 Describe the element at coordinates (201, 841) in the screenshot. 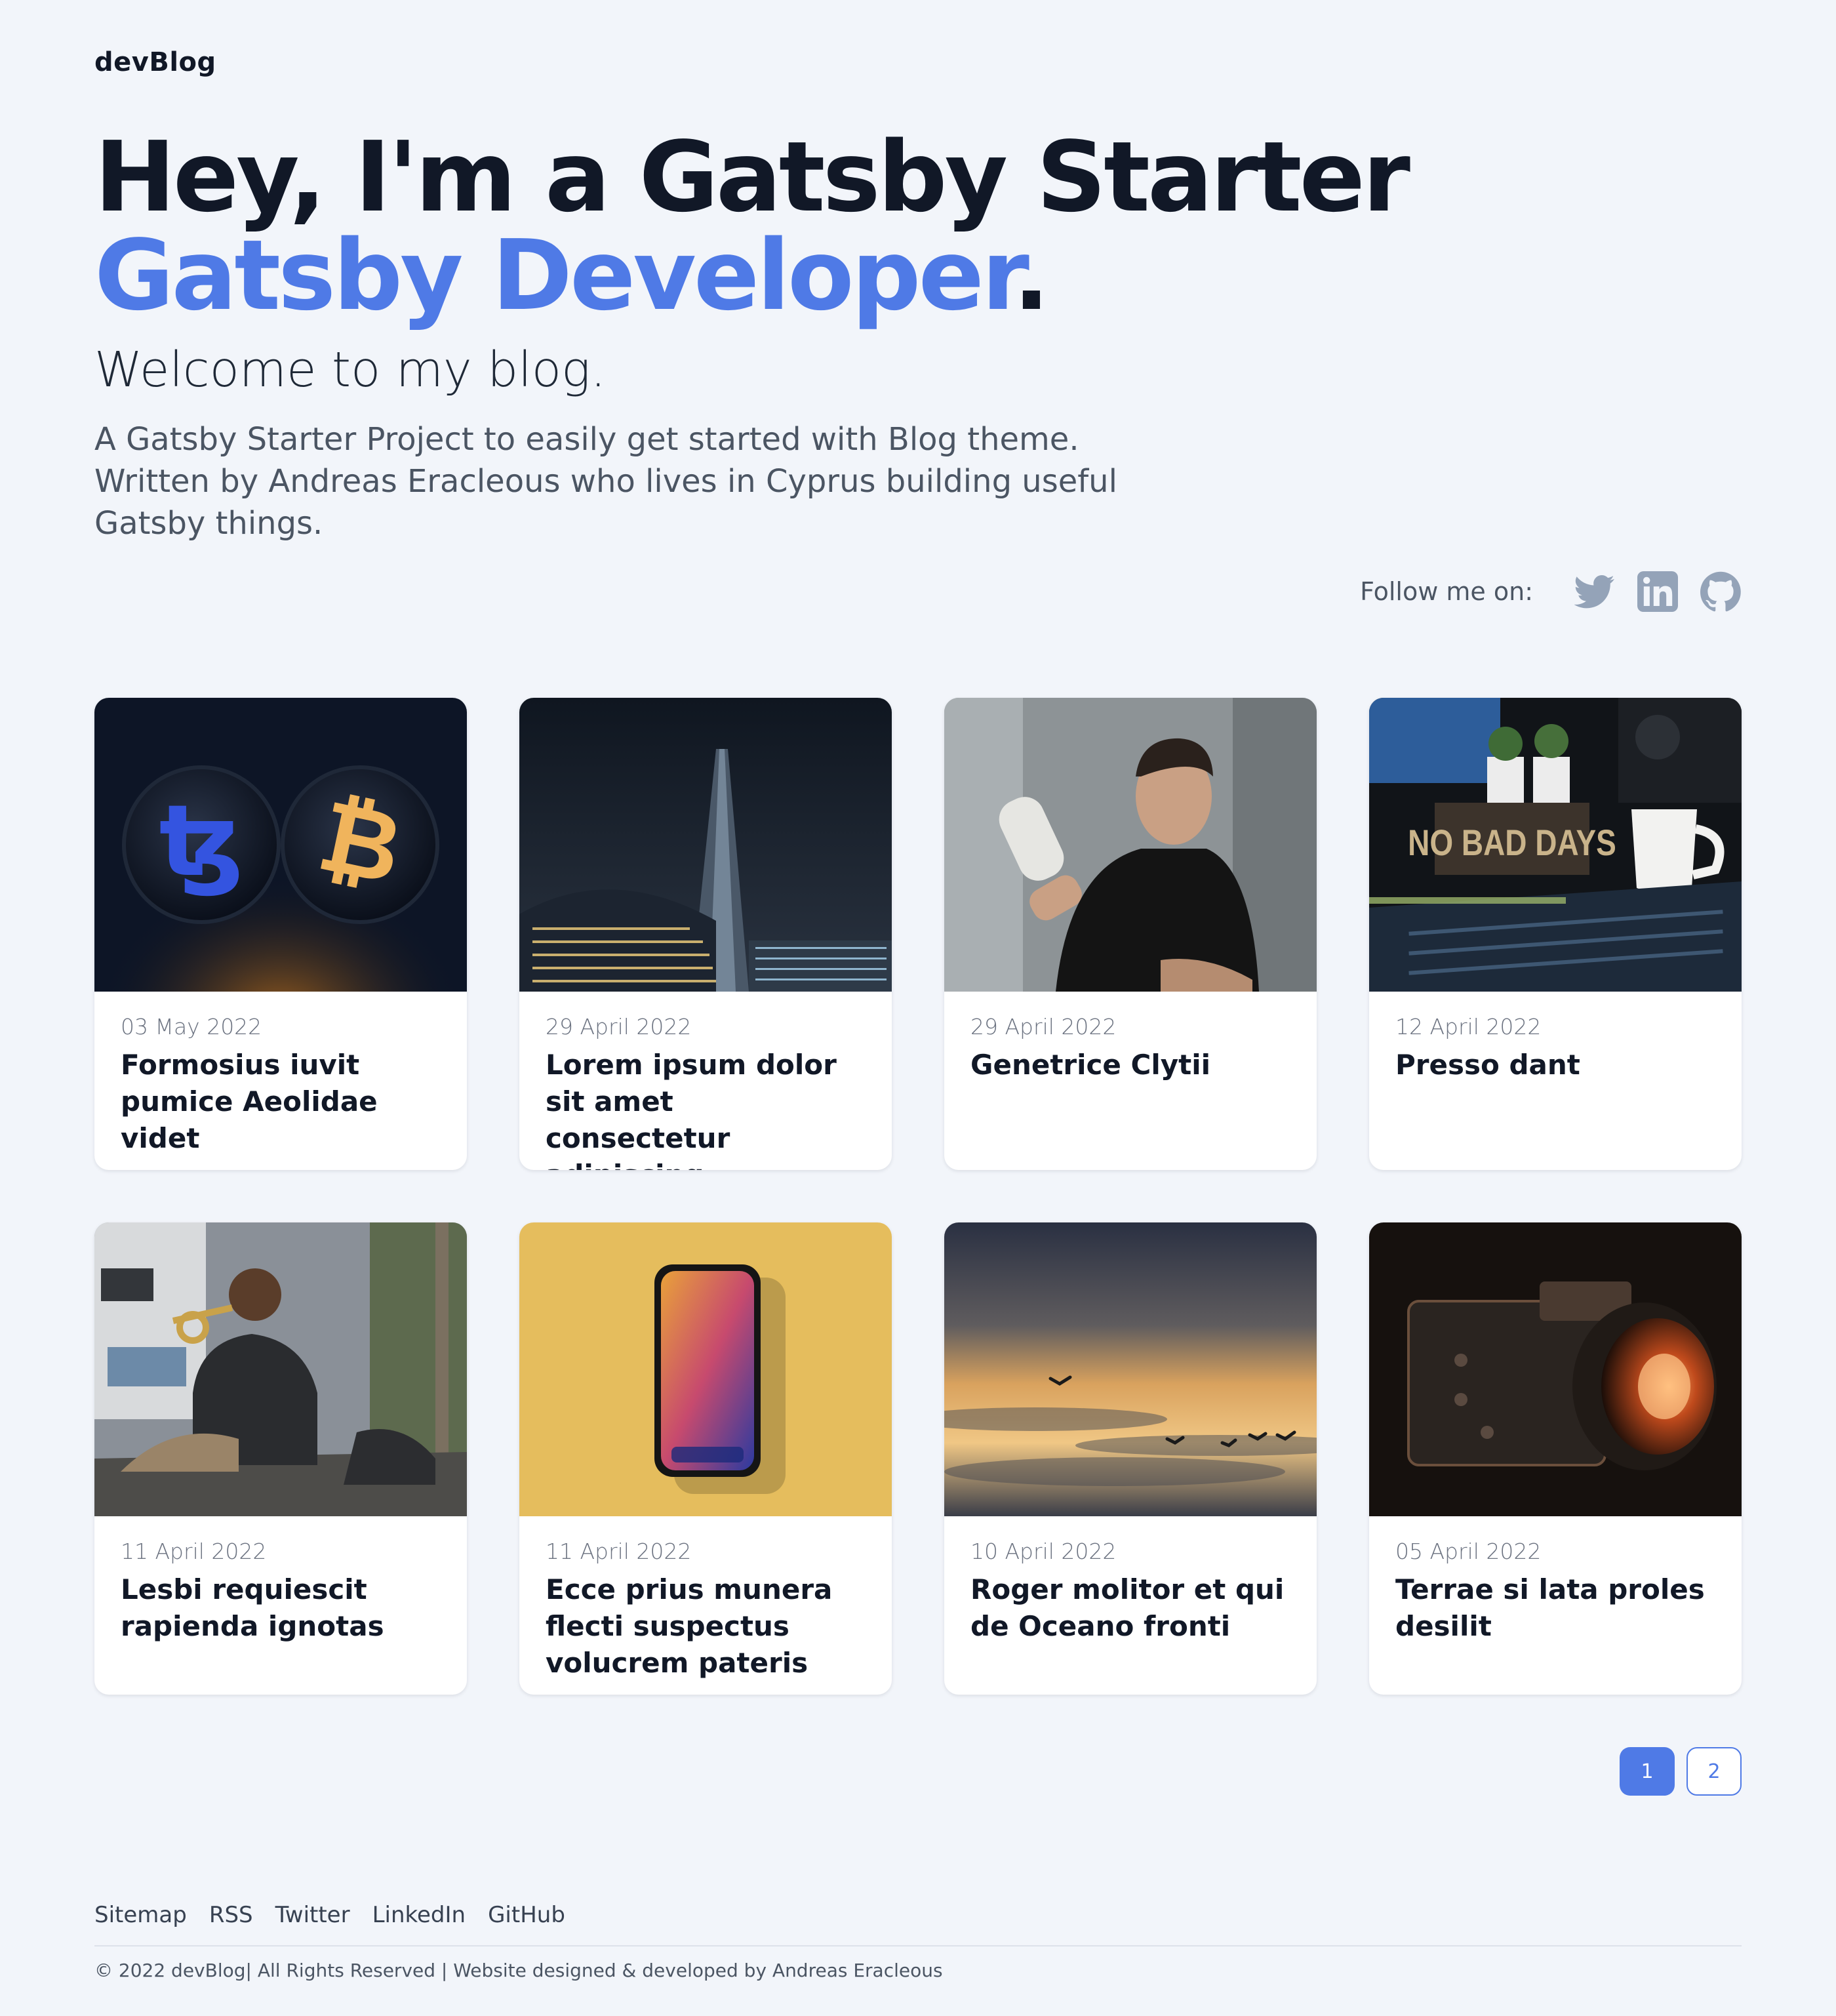

I see `svg-text: ꜩ` at that location.